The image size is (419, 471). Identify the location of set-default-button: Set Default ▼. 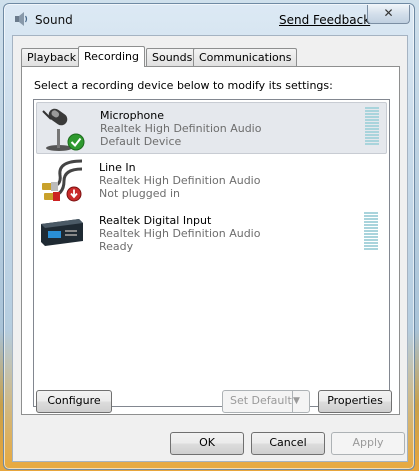
(266, 401).